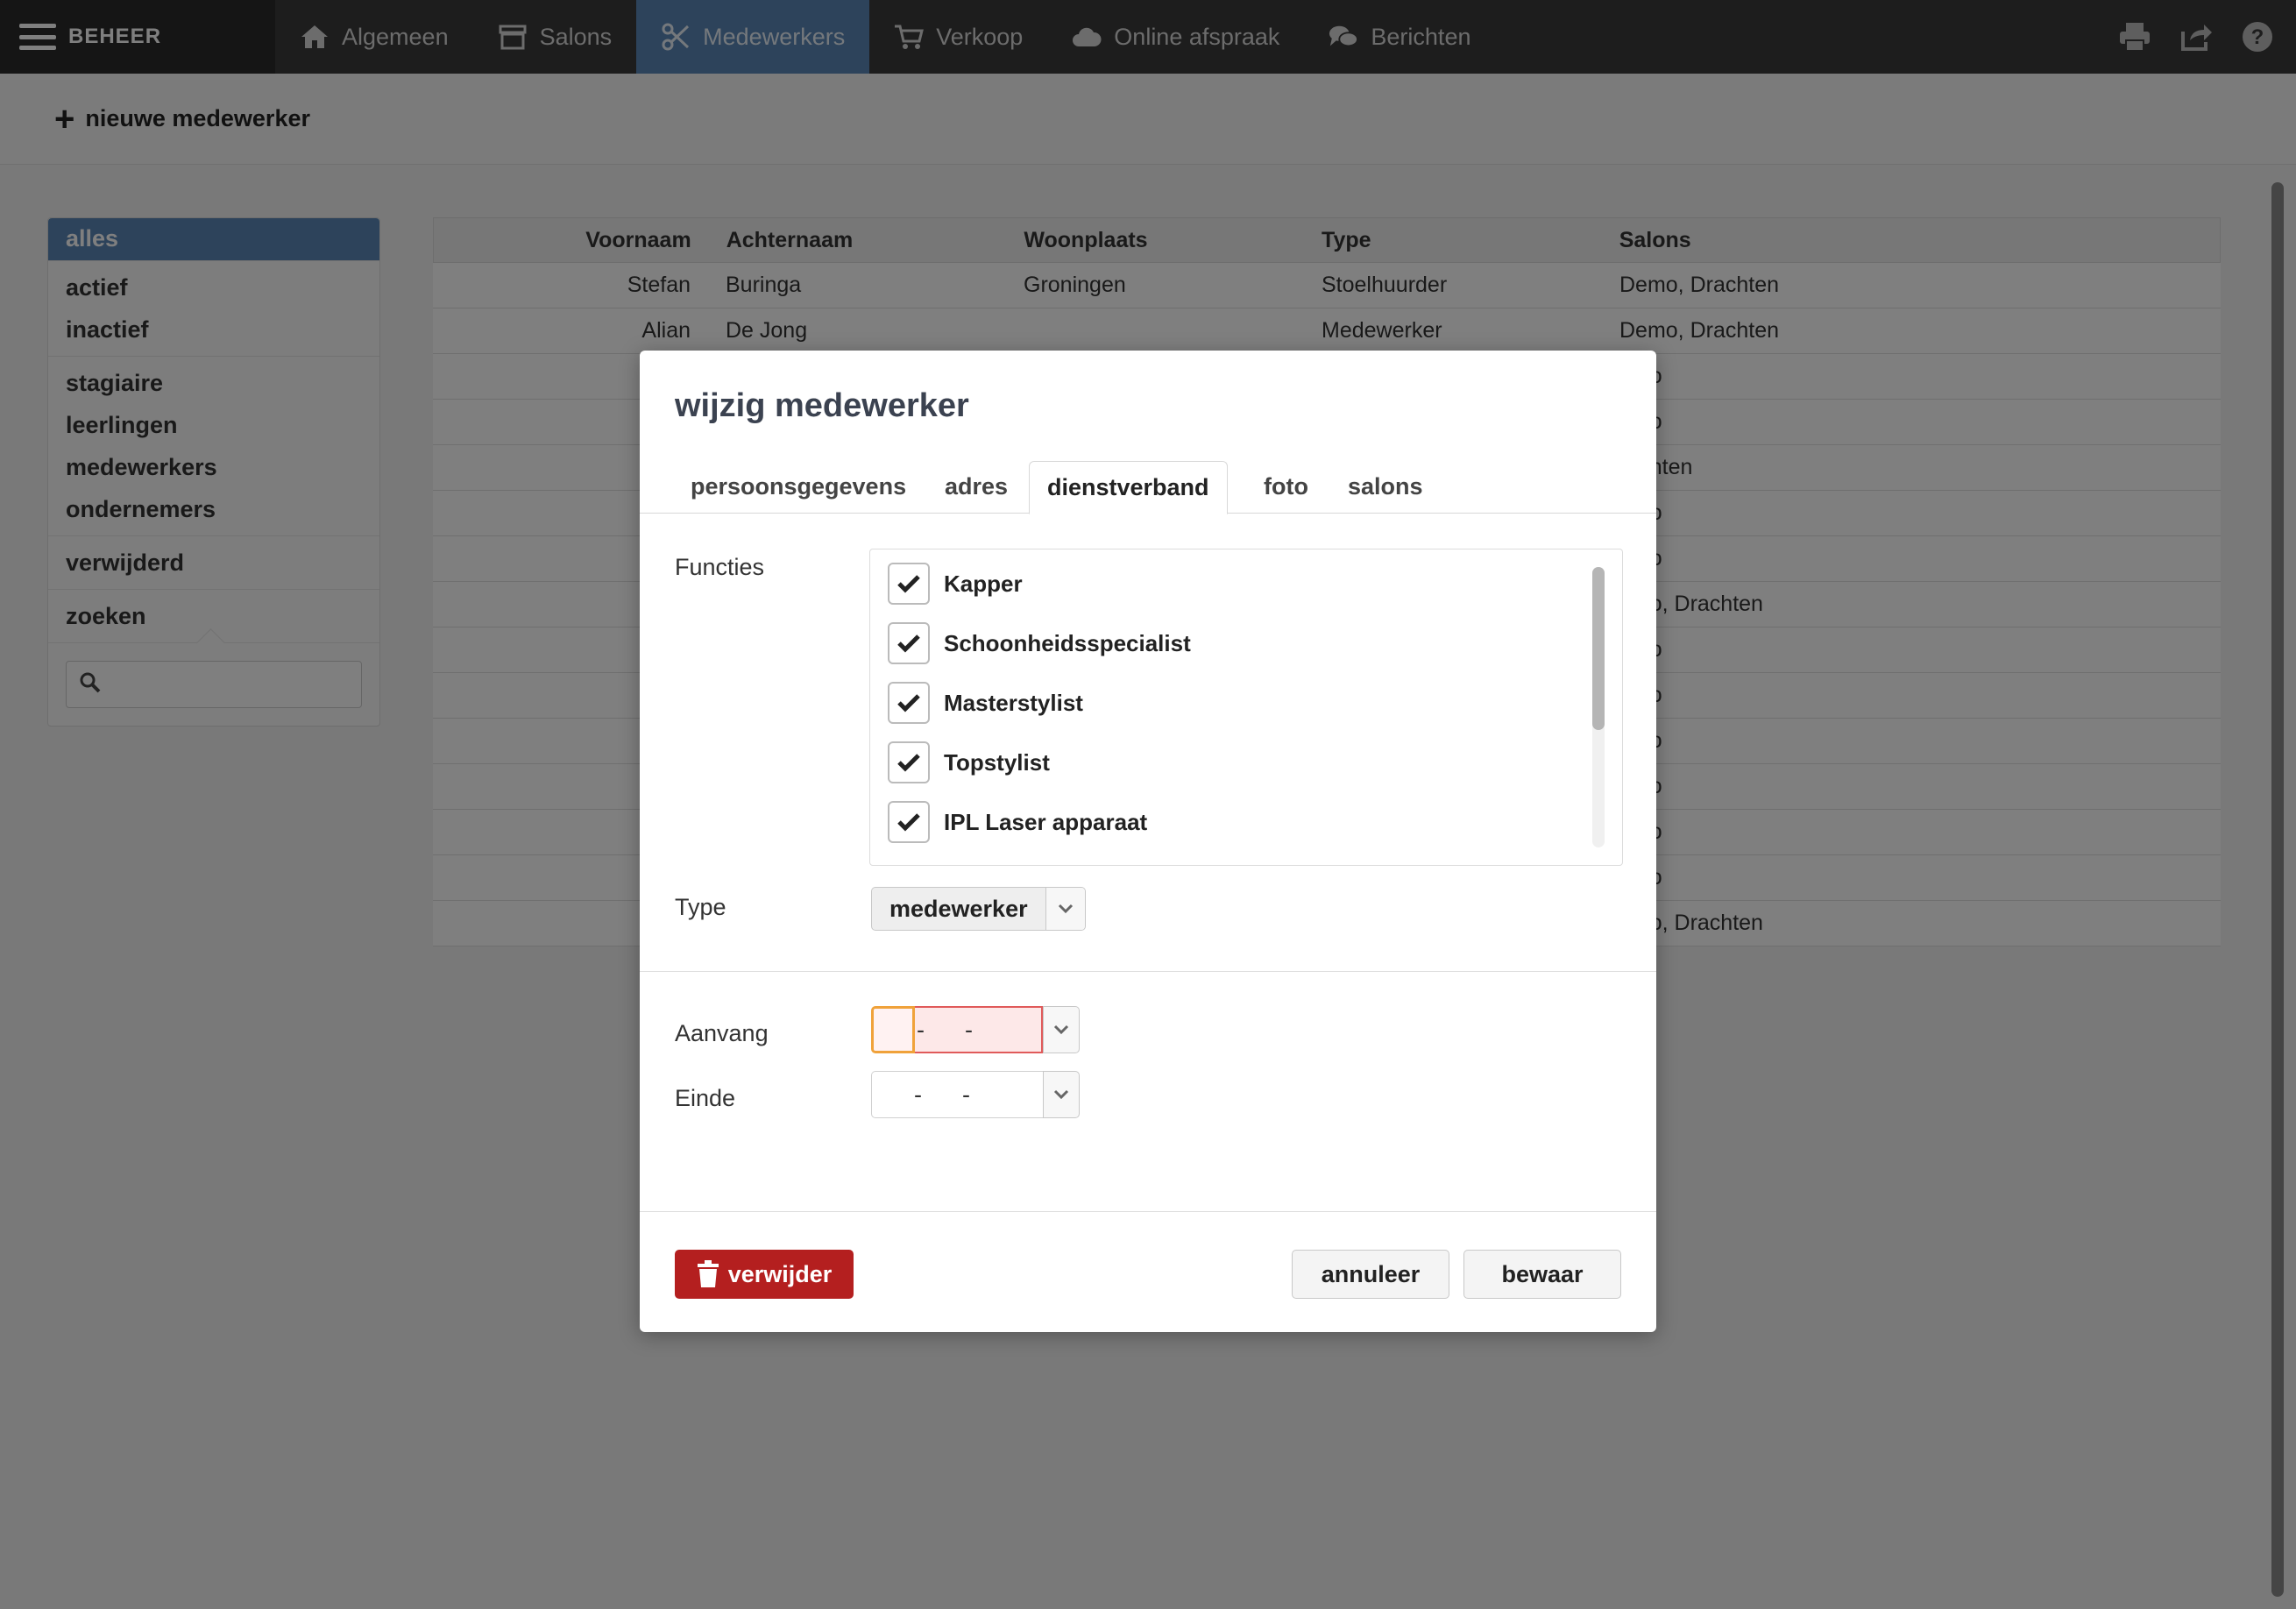 The image size is (2296, 1609). I want to click on tab-persoonsgegevens: persoonsgegevens, so click(798, 487).